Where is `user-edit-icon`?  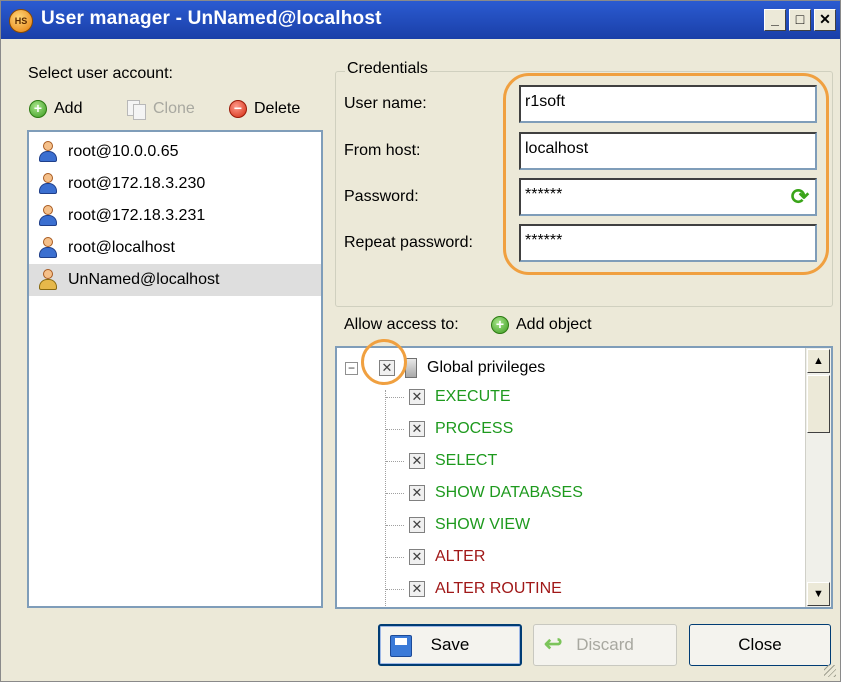 user-edit-icon is located at coordinates (48, 280).